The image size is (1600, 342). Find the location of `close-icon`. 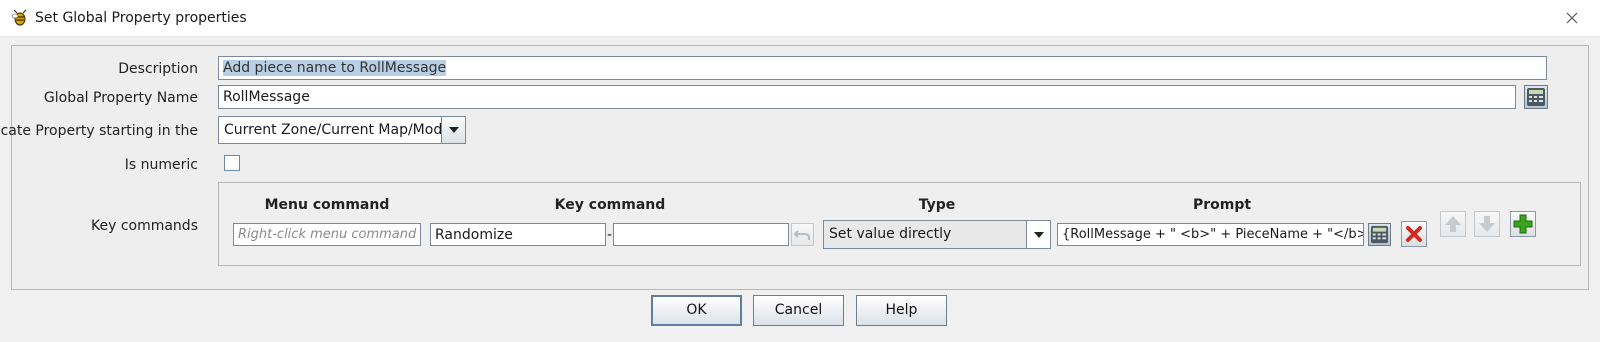

close-icon is located at coordinates (1572, 18).